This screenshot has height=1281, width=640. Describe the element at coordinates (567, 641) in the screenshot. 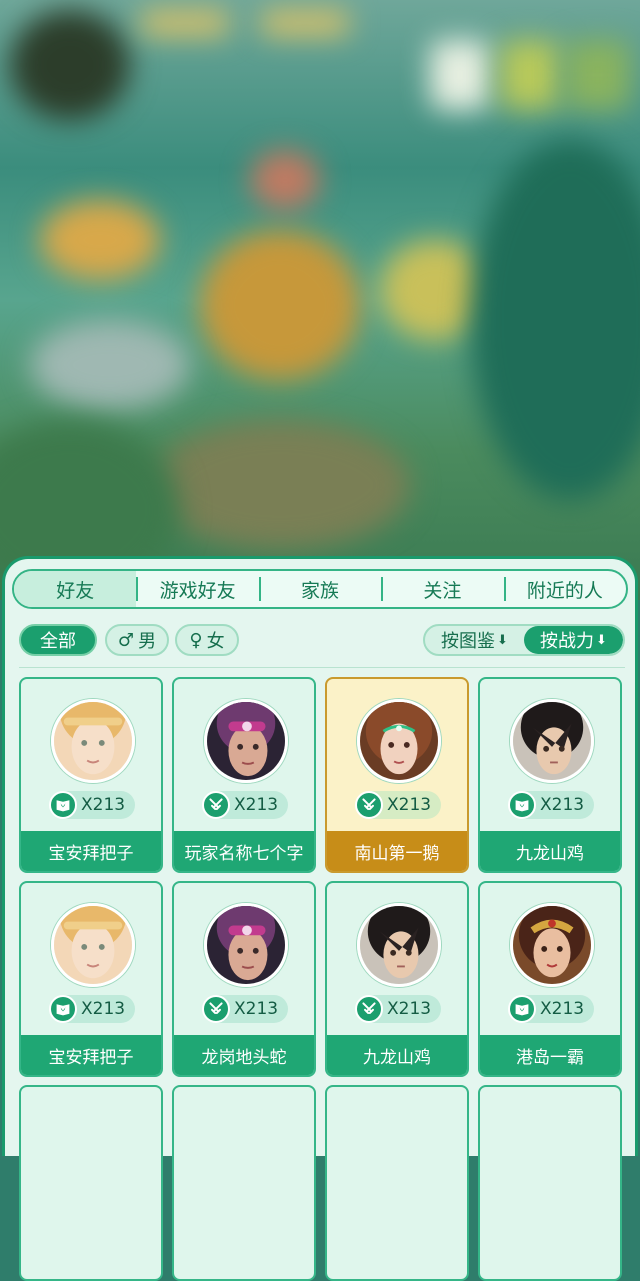

I see `sort-by-power-label: 按战力` at that location.